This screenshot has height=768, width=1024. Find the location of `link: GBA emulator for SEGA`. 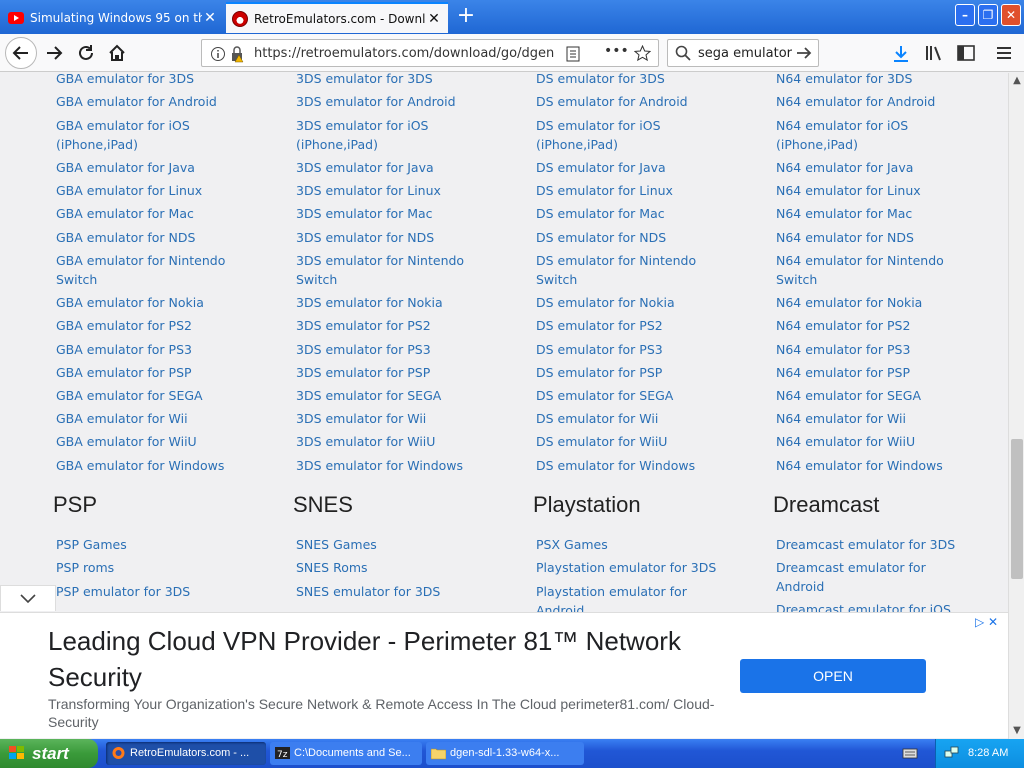

link: GBA emulator for SEGA is located at coordinates (156, 395).